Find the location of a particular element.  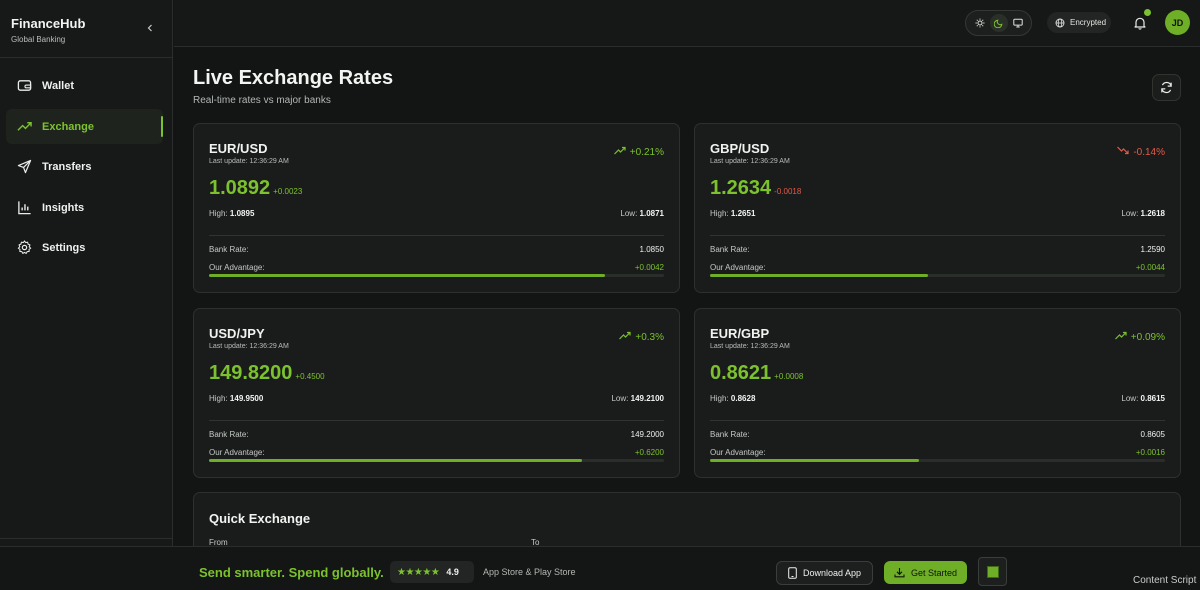

page-subtitle: Real-time rates vs major banks is located at coordinates (262, 100).